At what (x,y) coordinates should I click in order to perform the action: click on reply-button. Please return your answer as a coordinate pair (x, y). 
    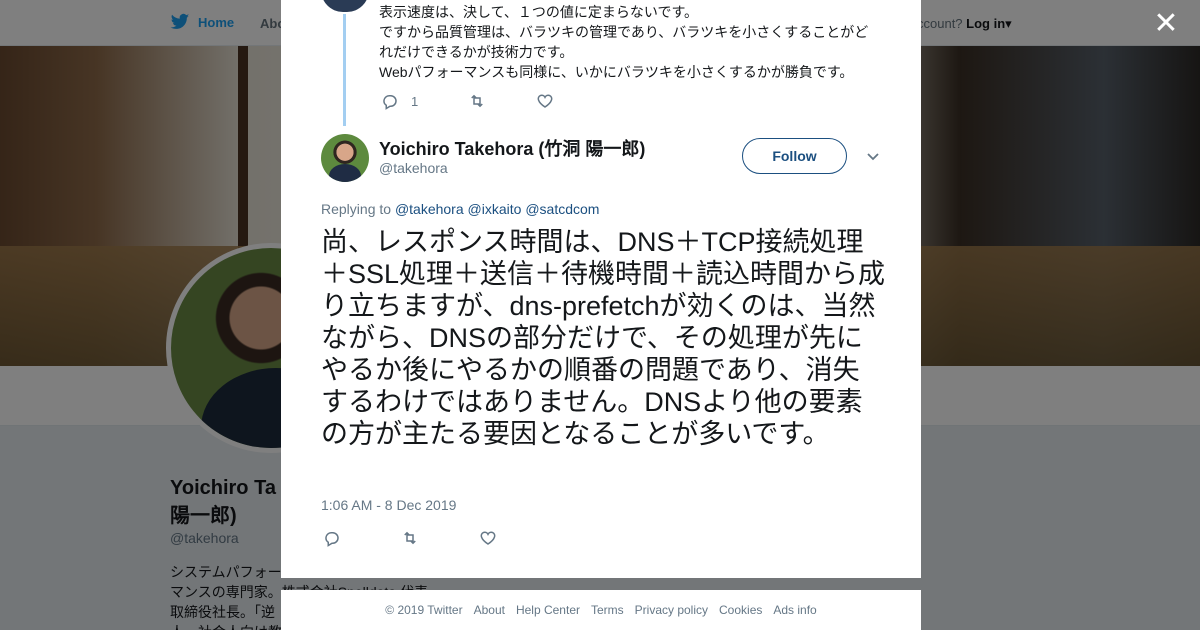
    Looking at the image, I should click on (332, 538).